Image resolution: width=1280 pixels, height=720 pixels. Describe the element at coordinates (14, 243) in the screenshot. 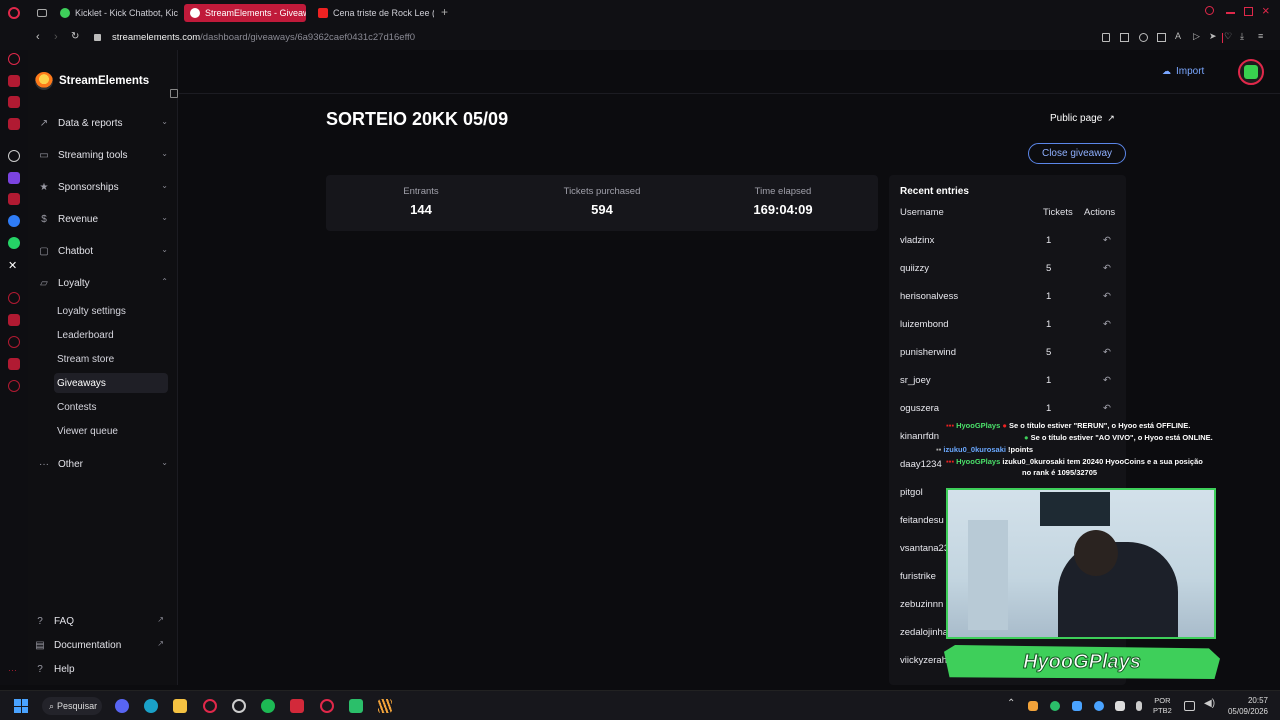

I see `whatsapp-icon` at that location.